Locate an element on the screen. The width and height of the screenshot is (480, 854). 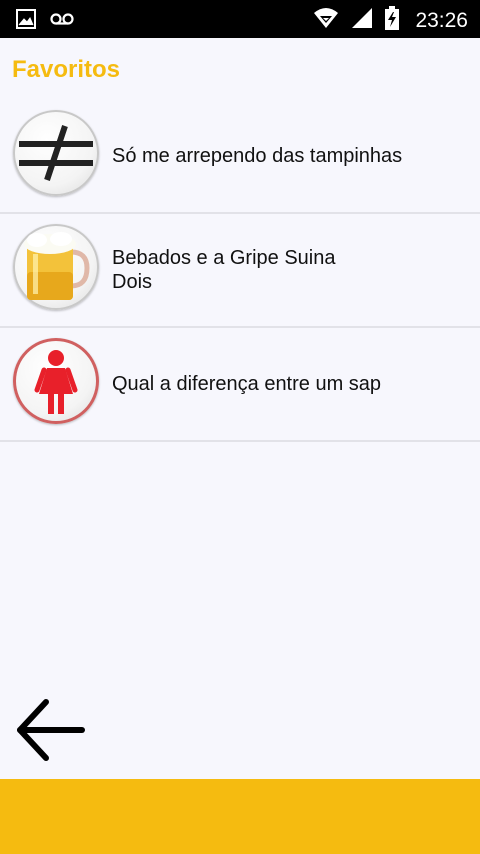
woman-icon is located at coordinates (56, 381).